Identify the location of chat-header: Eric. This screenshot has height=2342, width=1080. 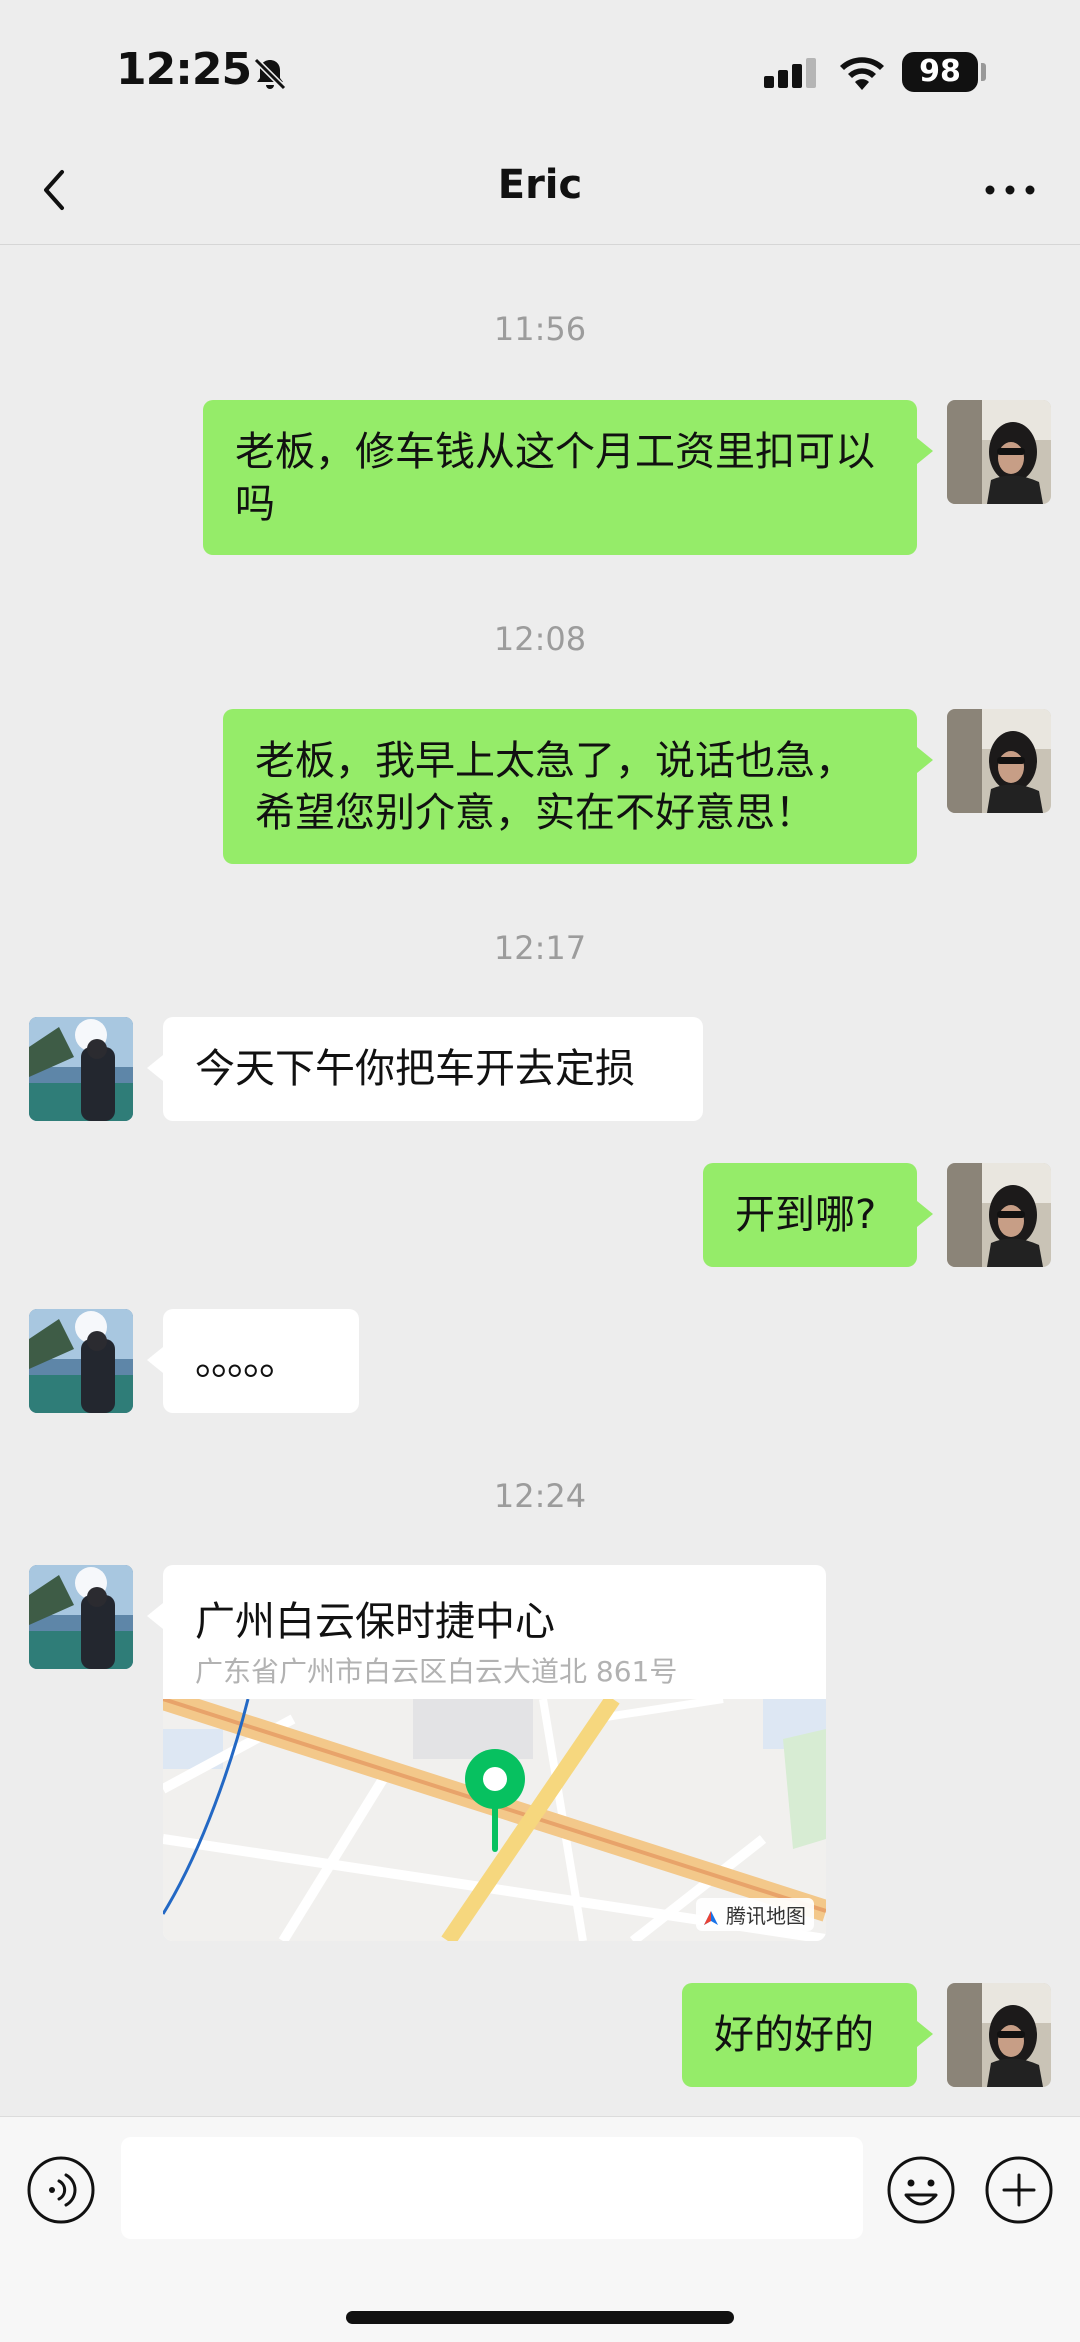
(540, 192).